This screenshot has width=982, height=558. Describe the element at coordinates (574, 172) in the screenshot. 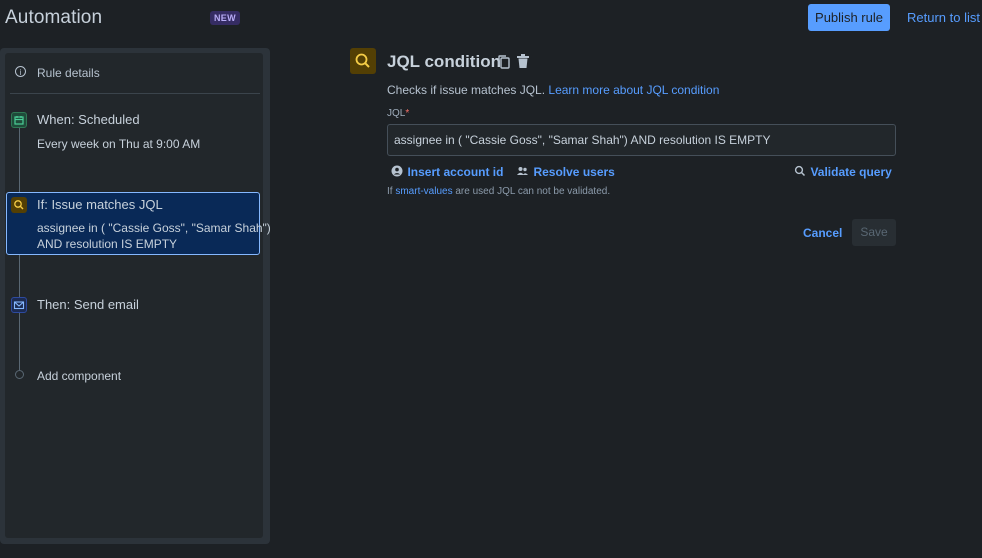

I see `resolve-users-label: Resolve users` at that location.